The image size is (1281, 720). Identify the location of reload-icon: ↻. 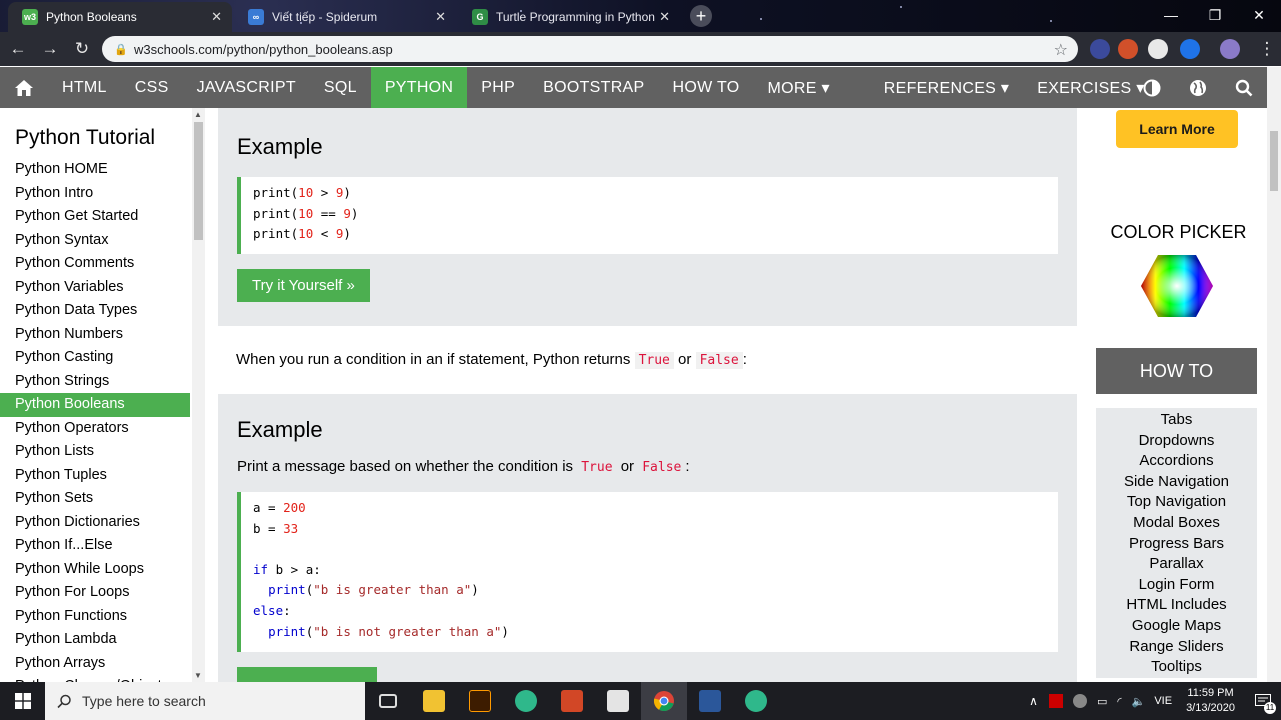
(82, 49).